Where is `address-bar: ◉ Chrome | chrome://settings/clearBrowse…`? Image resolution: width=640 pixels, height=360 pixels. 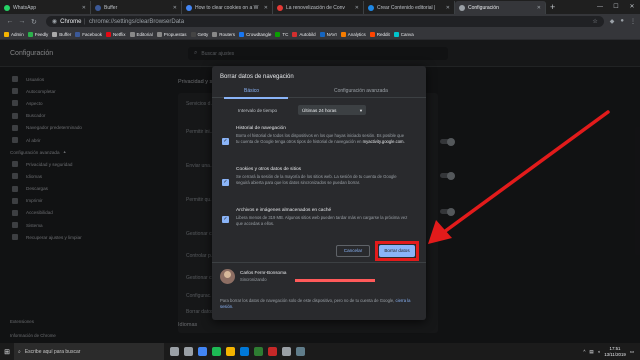
address-bar: ◉ Chrome | chrome://settings/clearBrowse… is located at coordinates (324, 21).